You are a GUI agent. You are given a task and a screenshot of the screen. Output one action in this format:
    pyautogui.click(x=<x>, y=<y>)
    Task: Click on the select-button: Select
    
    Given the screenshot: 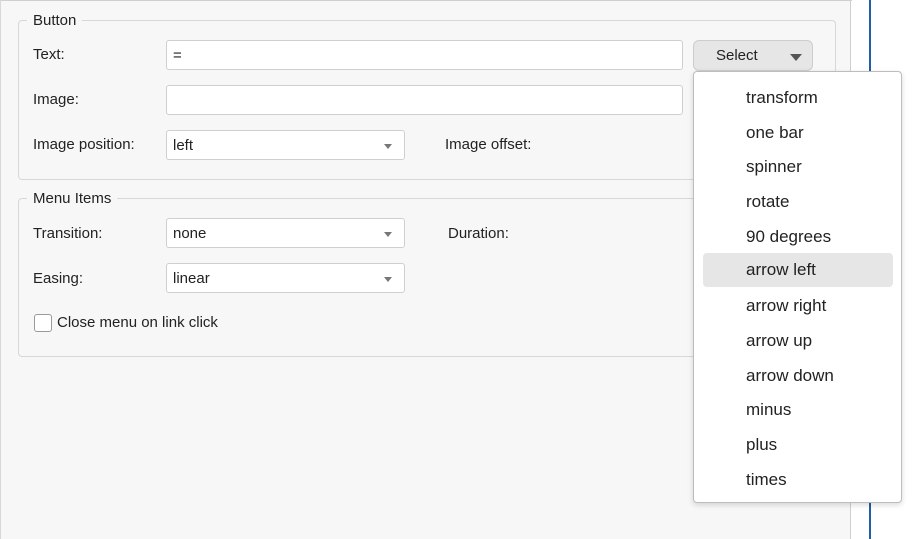 What is the action you would take?
    pyautogui.click(x=753, y=55)
    